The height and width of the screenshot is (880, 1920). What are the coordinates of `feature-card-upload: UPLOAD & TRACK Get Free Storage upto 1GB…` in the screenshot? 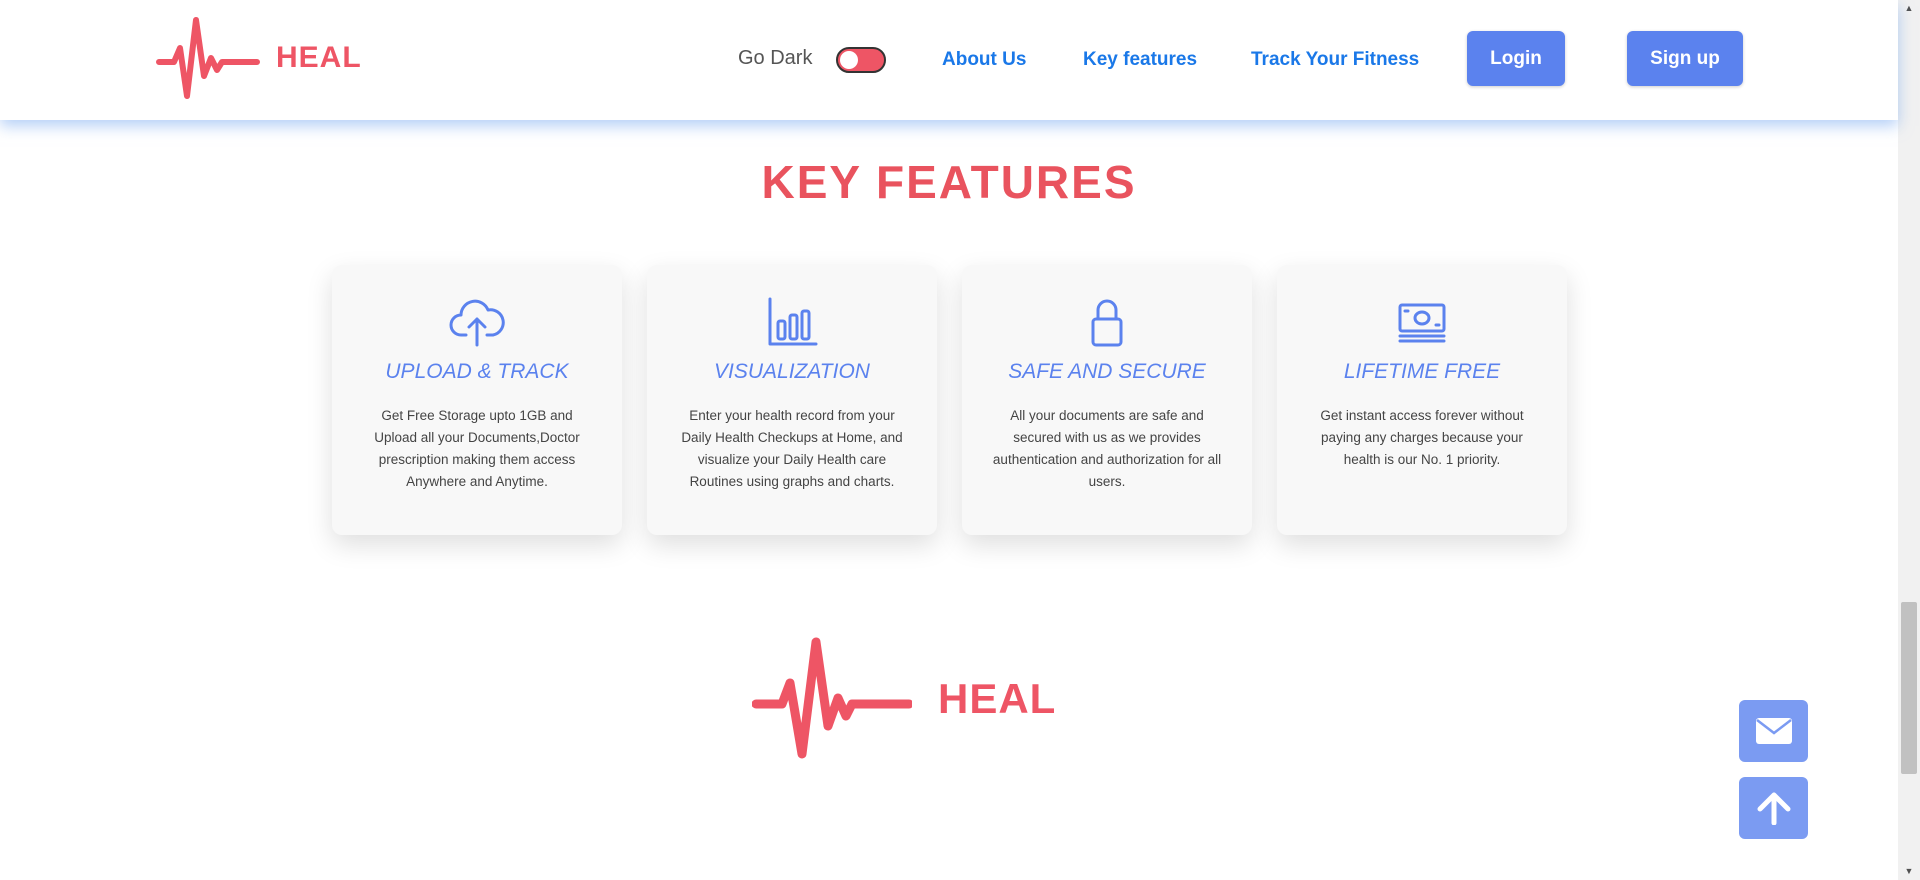 It's located at (477, 400).